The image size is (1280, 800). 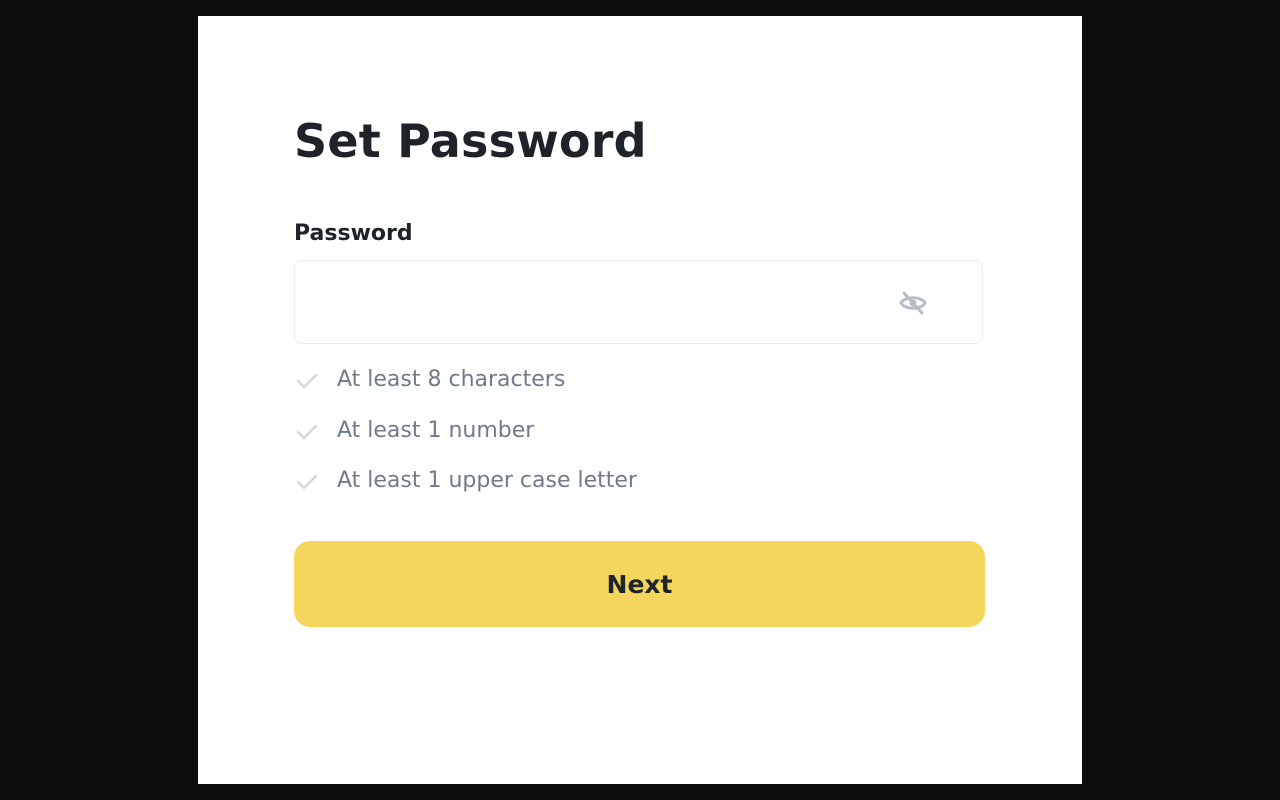 I want to click on next-button: Next, so click(x=639, y=584).